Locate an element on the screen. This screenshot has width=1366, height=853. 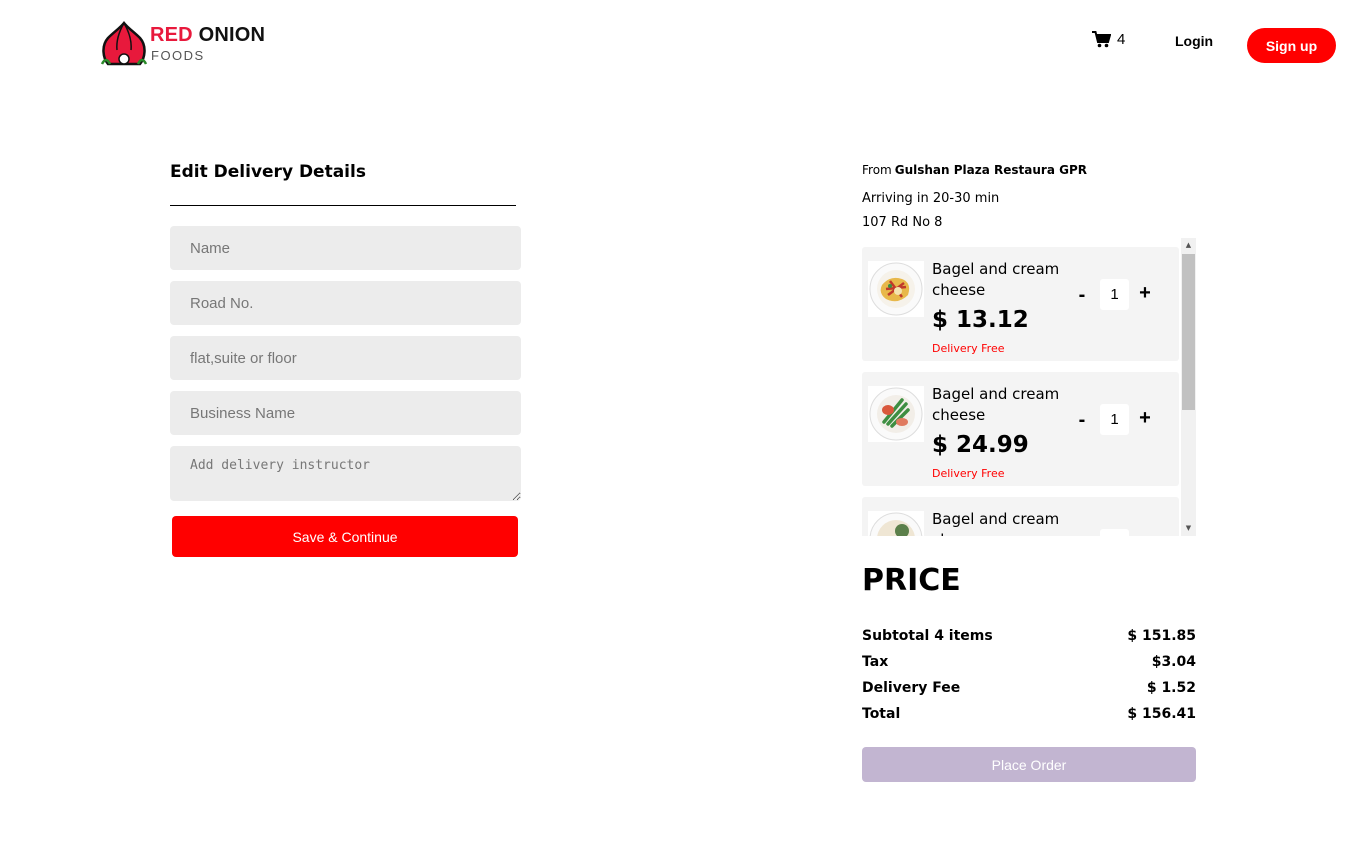
tax-row: Tax $3.04 is located at coordinates (1029, 662).